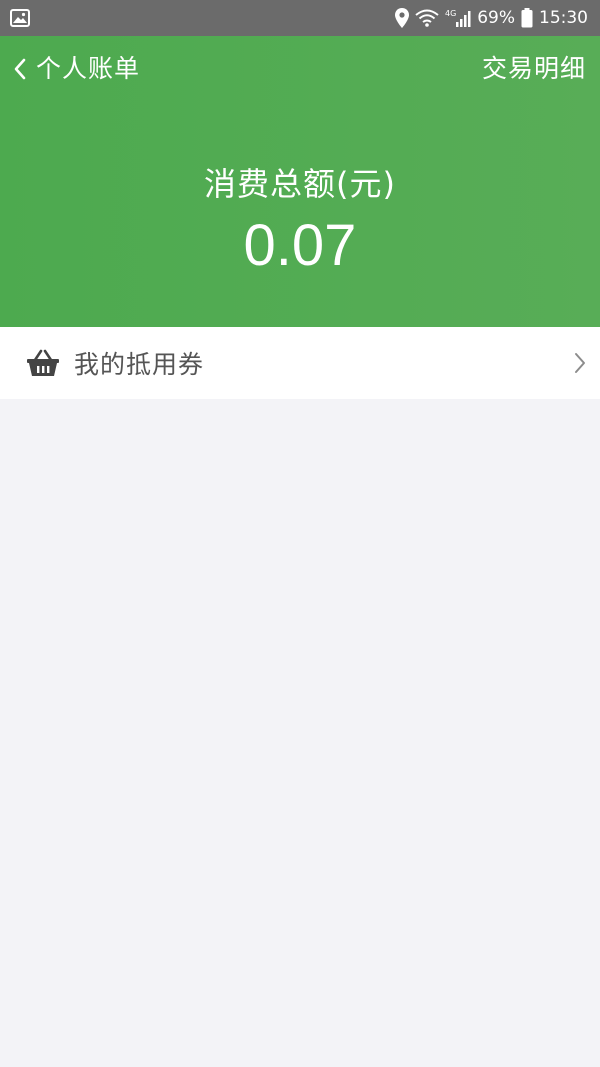  I want to click on chevron-right-icon, so click(580, 363).